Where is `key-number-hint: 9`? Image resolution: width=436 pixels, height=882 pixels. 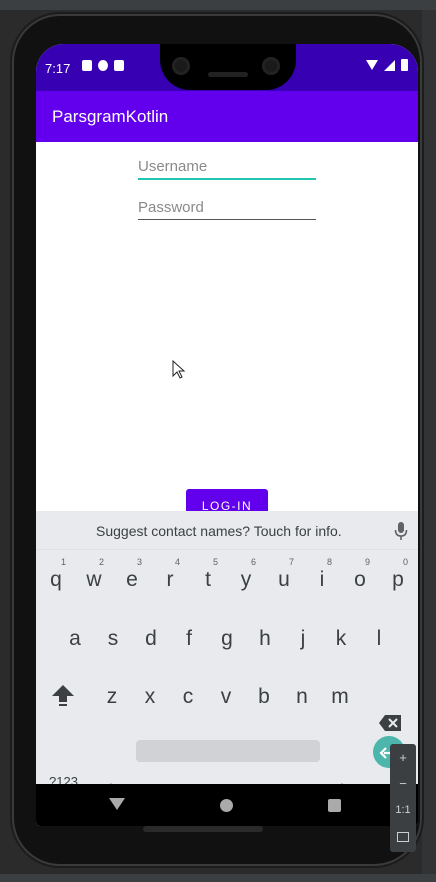
key-number-hint: 9 is located at coordinates (367, 562).